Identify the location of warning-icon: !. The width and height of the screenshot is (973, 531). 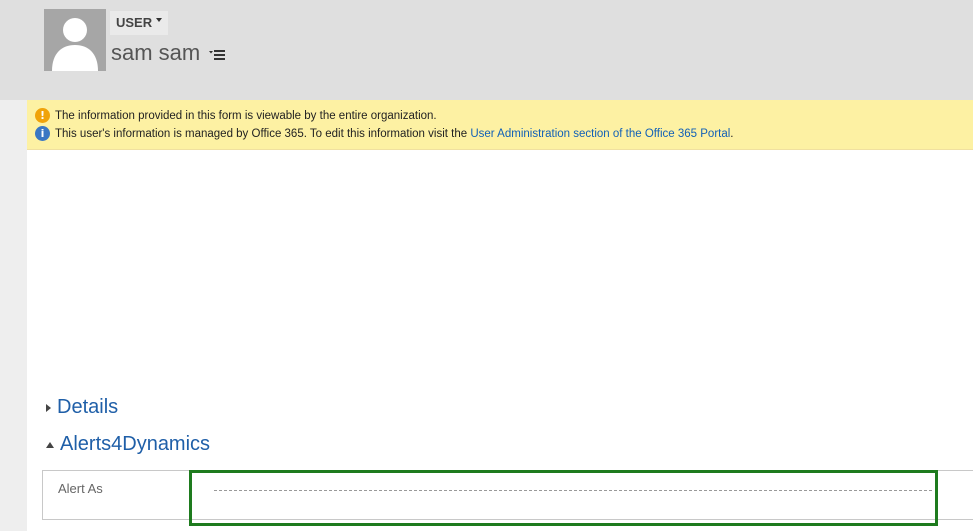
(42, 115).